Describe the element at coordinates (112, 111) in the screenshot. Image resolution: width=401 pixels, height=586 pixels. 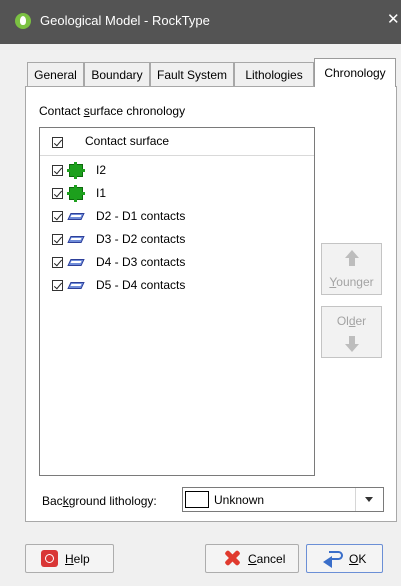
I see `section-label-contact-surface-chronology: Contact surface chronology` at that location.